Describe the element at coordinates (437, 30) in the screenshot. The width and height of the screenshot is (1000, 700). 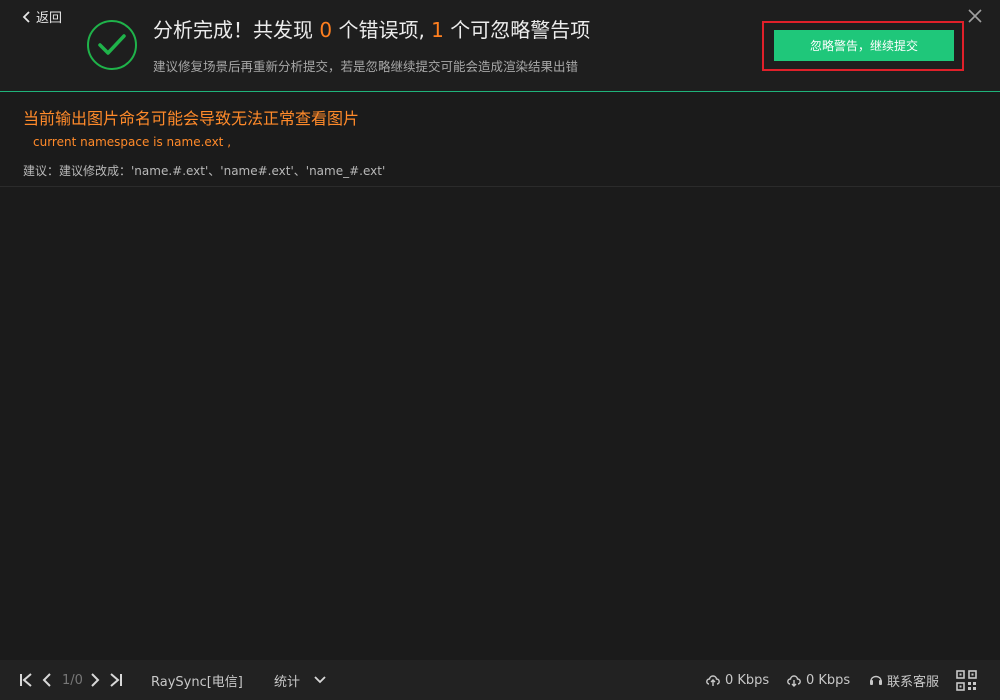
I see `warning-count: 1` at that location.